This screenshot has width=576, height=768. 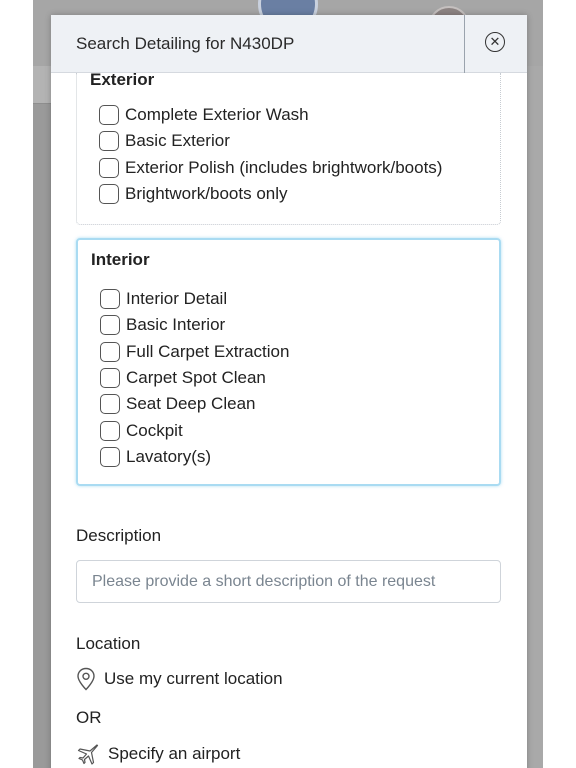 I want to click on use-current-location-option: Use my current location, so click(x=179, y=679).